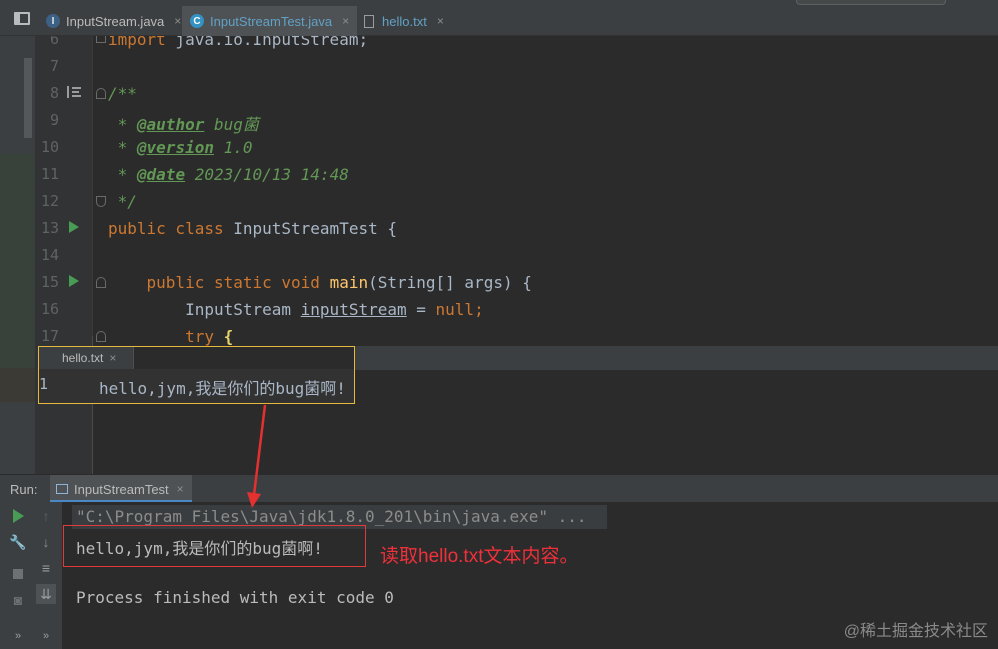 This screenshot has height=649, width=998. Describe the element at coordinates (915, 631) in the screenshot. I see `watermark: @稀土掘金技术社区` at that location.